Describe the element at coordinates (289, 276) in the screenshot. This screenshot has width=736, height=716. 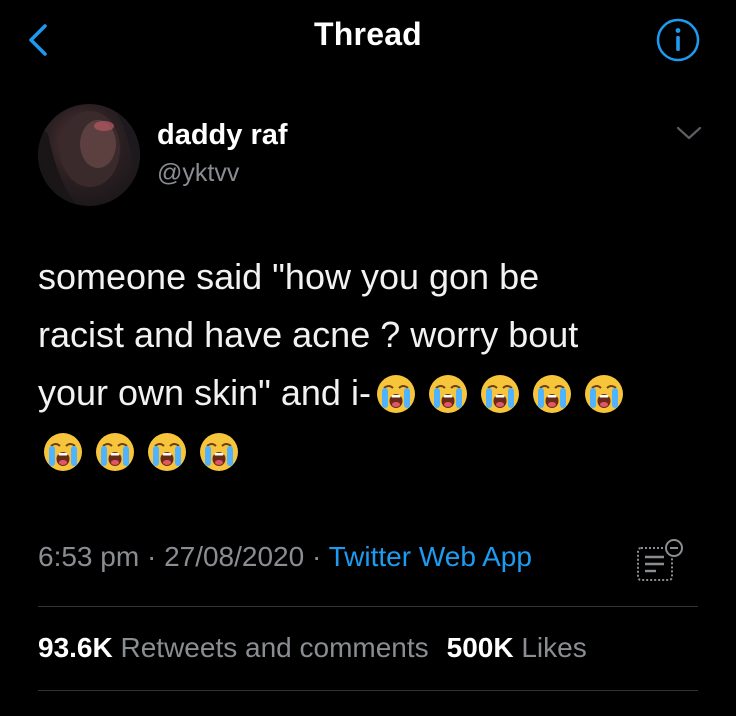
I see `tweet-line: someone said "how you gon be` at that location.